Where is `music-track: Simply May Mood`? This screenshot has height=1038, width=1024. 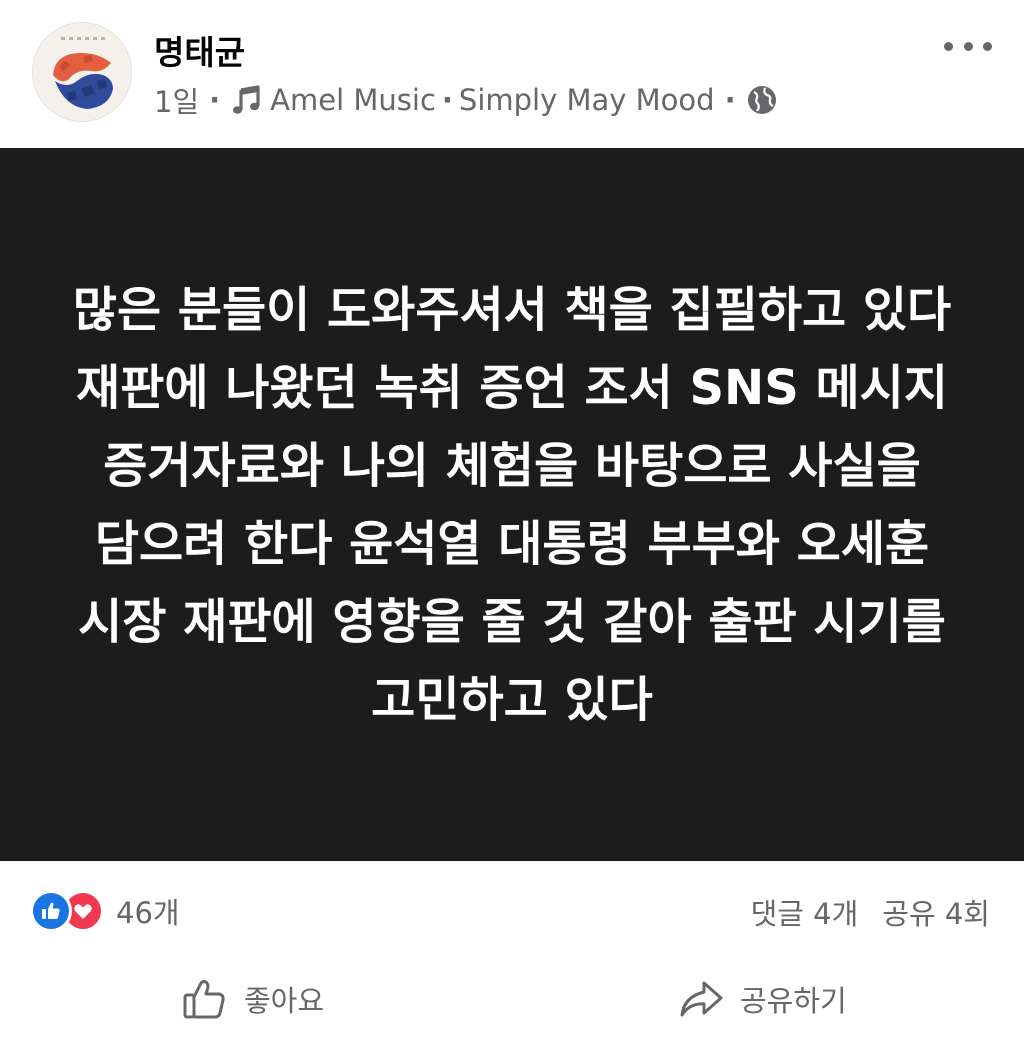 music-track: Simply May Mood is located at coordinates (587, 100).